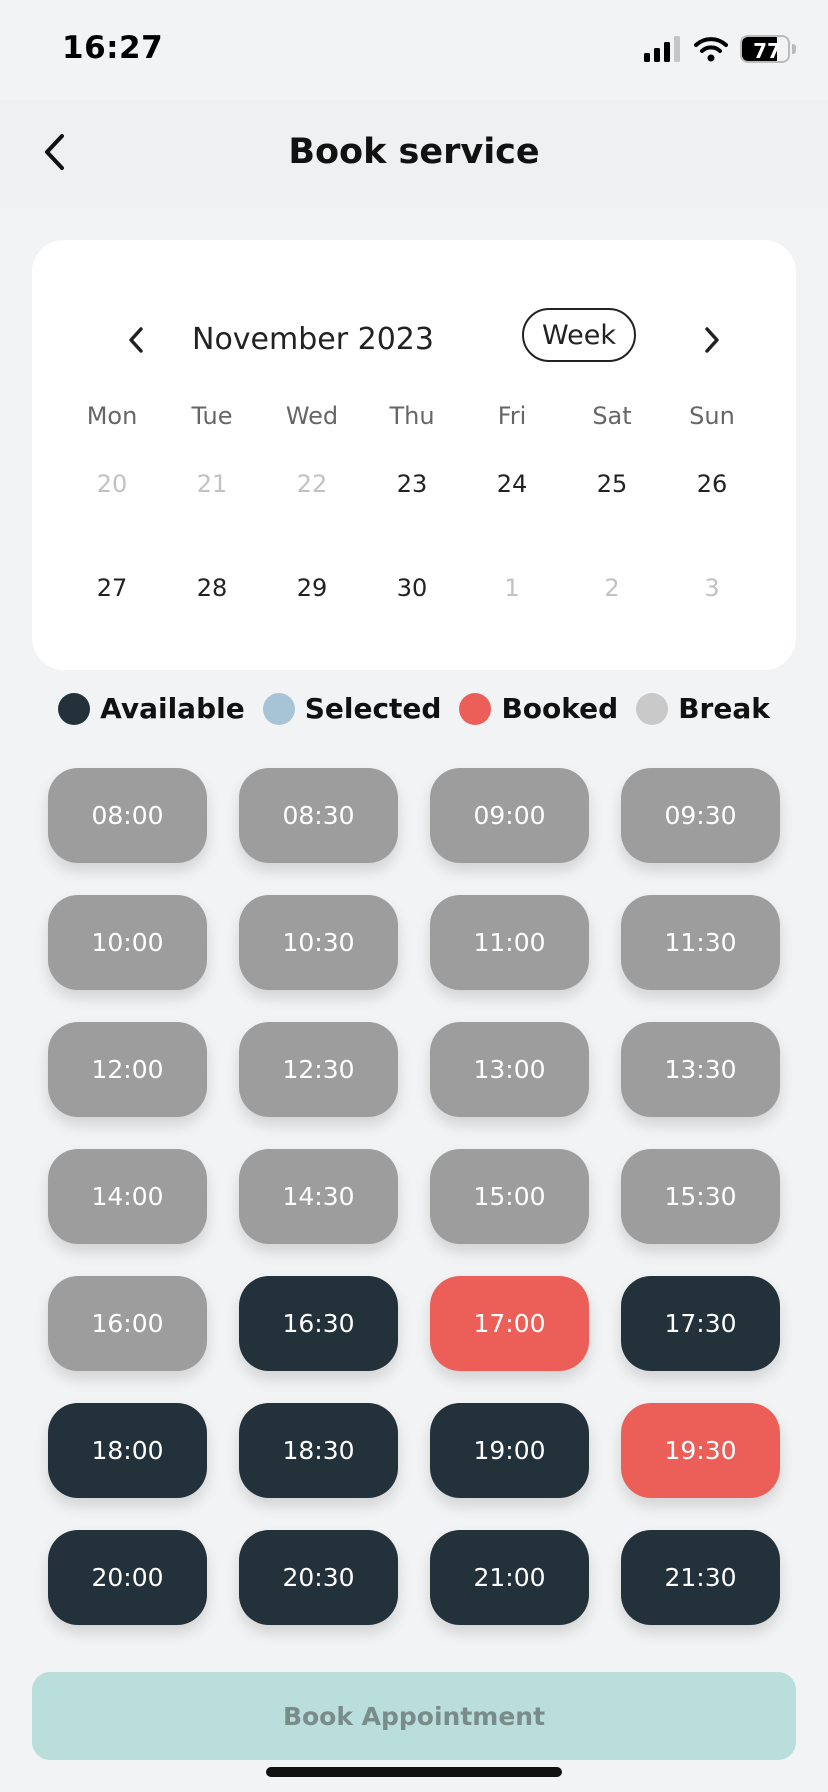 The image size is (828, 1792). I want to click on slot-legend: Available Selected Booked Break, so click(414, 708).